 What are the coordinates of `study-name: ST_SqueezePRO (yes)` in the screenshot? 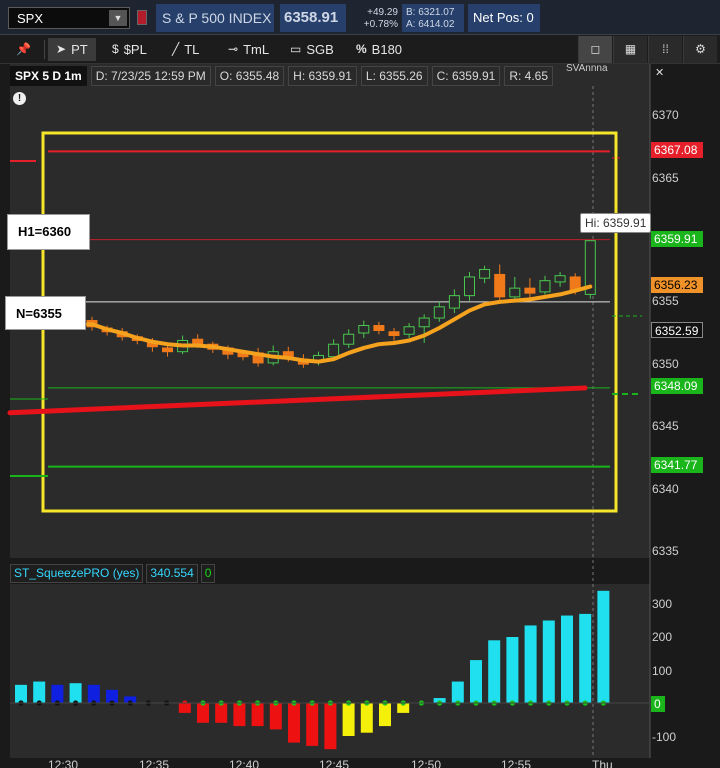 It's located at (77, 573).